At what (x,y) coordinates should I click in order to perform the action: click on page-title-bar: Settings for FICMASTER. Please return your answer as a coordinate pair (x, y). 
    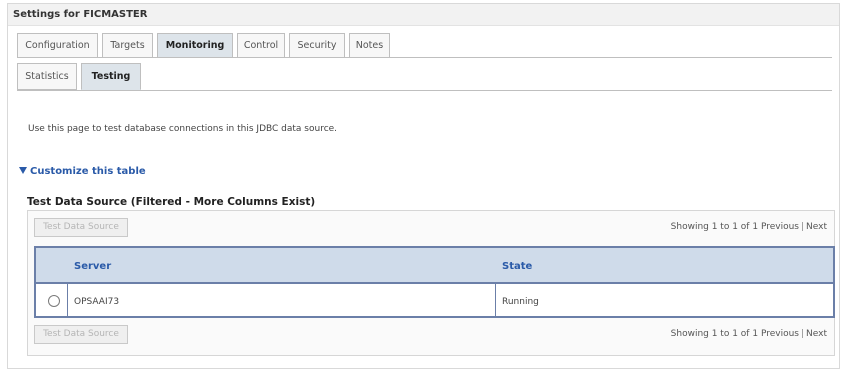
    Looking at the image, I should click on (423, 15).